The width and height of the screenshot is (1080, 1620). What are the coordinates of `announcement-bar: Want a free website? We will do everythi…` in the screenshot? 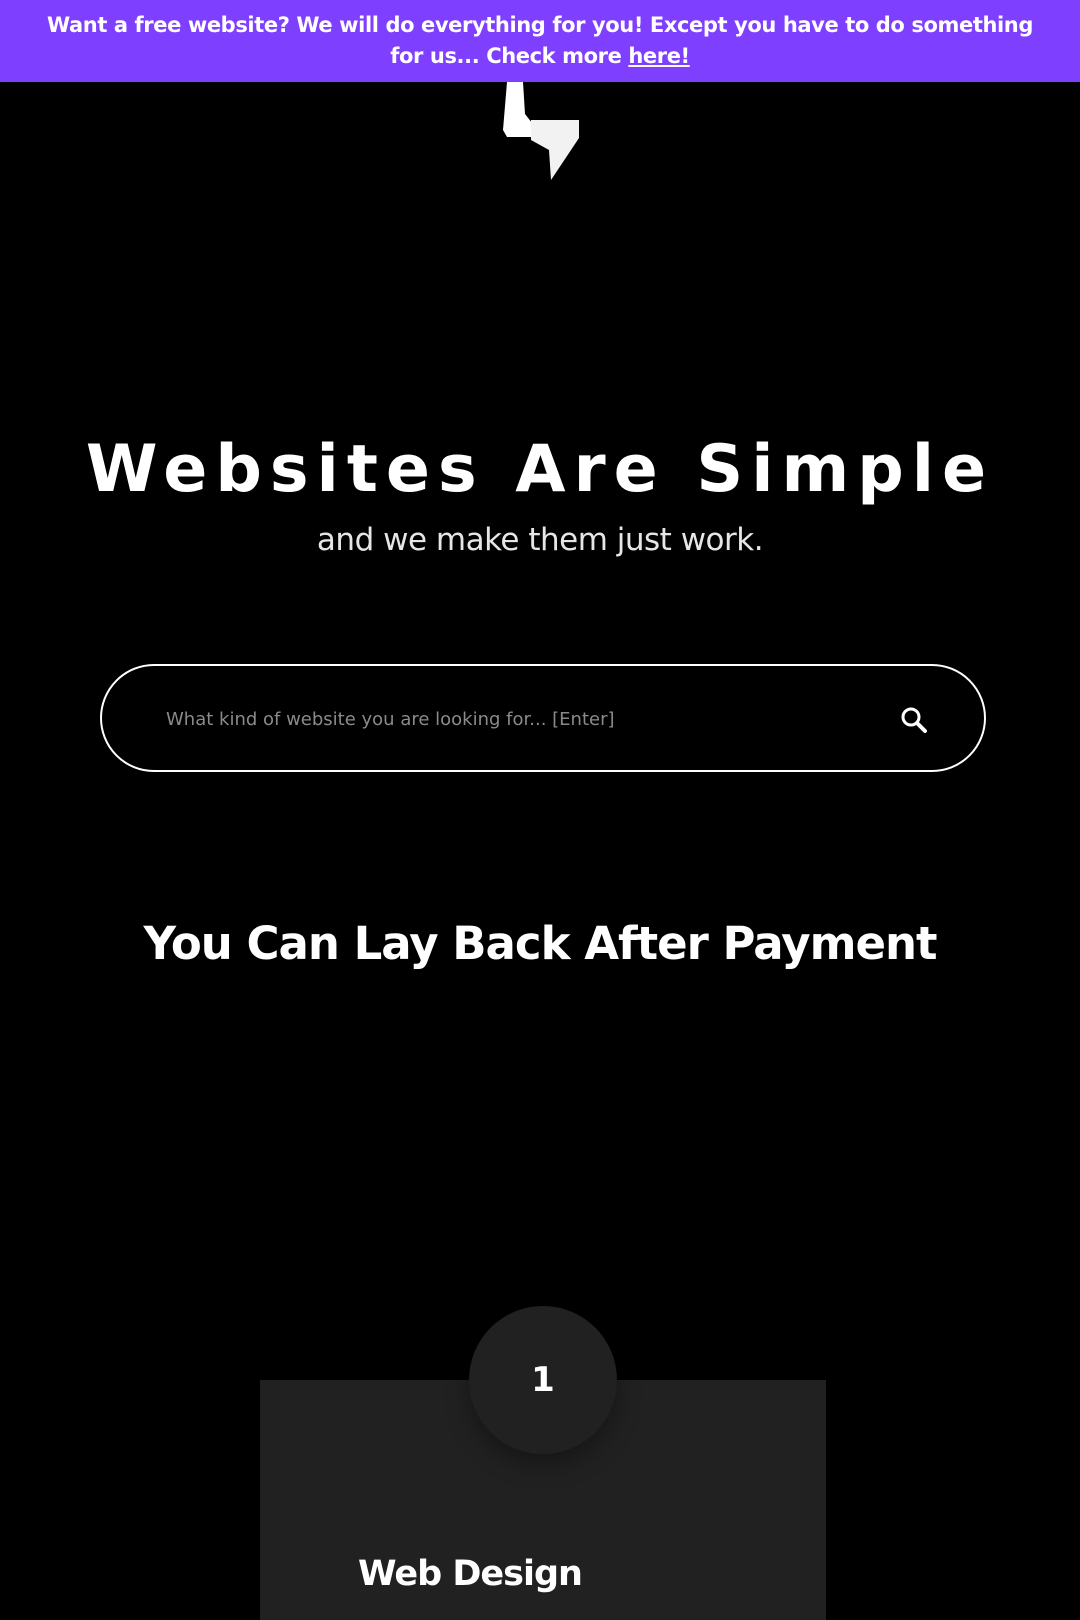 It's located at (540, 41).